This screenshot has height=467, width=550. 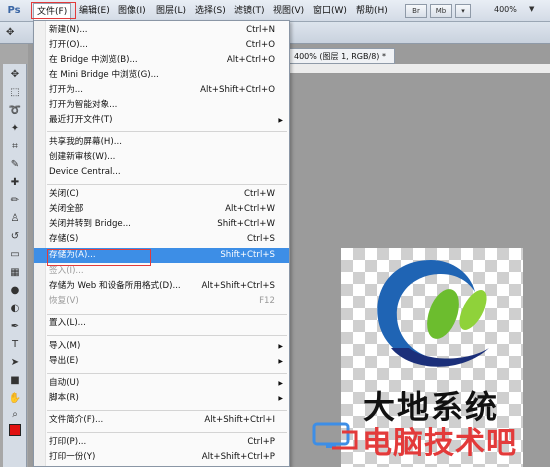 I want to click on logo-green-leaf-right, so click(x=473, y=310).